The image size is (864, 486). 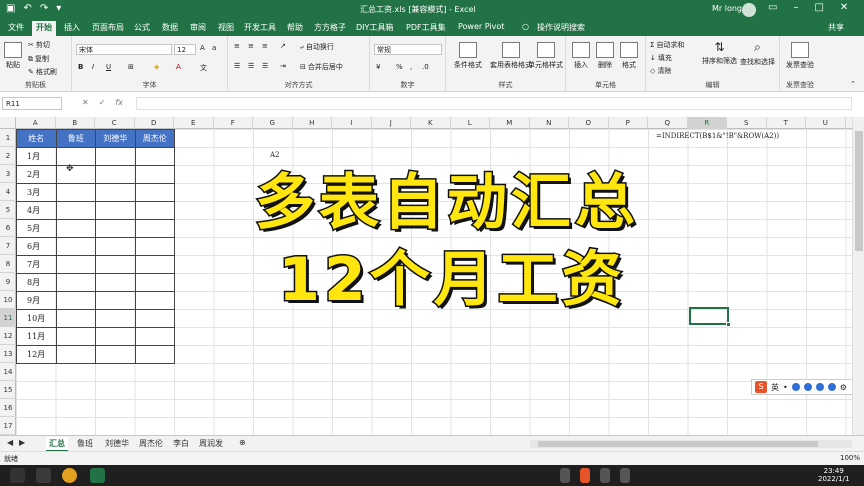 I want to click on clear-button: ◇ 清除, so click(x=660, y=71).